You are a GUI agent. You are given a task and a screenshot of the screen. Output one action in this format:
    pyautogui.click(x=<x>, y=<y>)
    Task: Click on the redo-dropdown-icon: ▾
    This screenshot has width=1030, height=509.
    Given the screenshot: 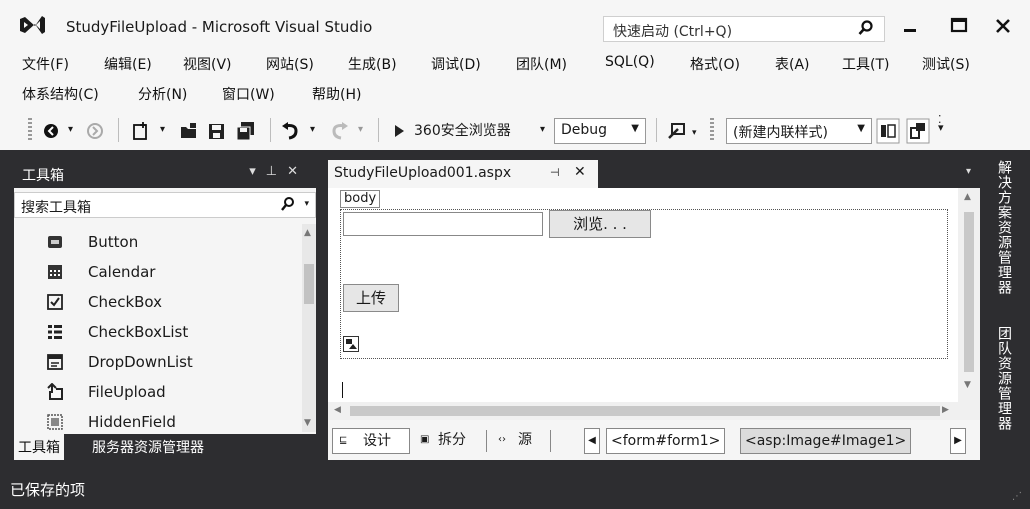 What is the action you would take?
    pyautogui.click(x=360, y=135)
    